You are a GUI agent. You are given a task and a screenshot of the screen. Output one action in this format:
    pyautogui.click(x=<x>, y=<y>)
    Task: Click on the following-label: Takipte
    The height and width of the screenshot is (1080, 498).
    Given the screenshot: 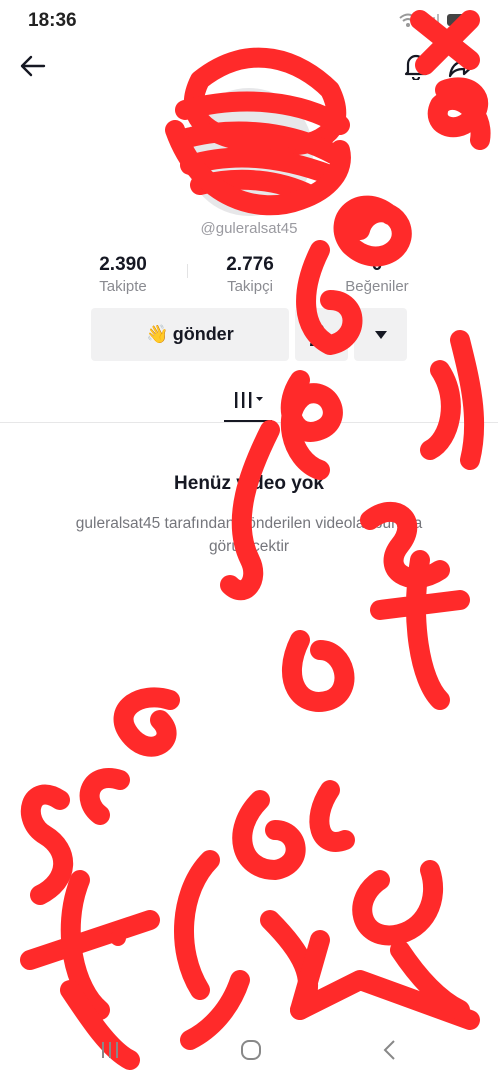 What is the action you would take?
    pyautogui.click(x=123, y=286)
    